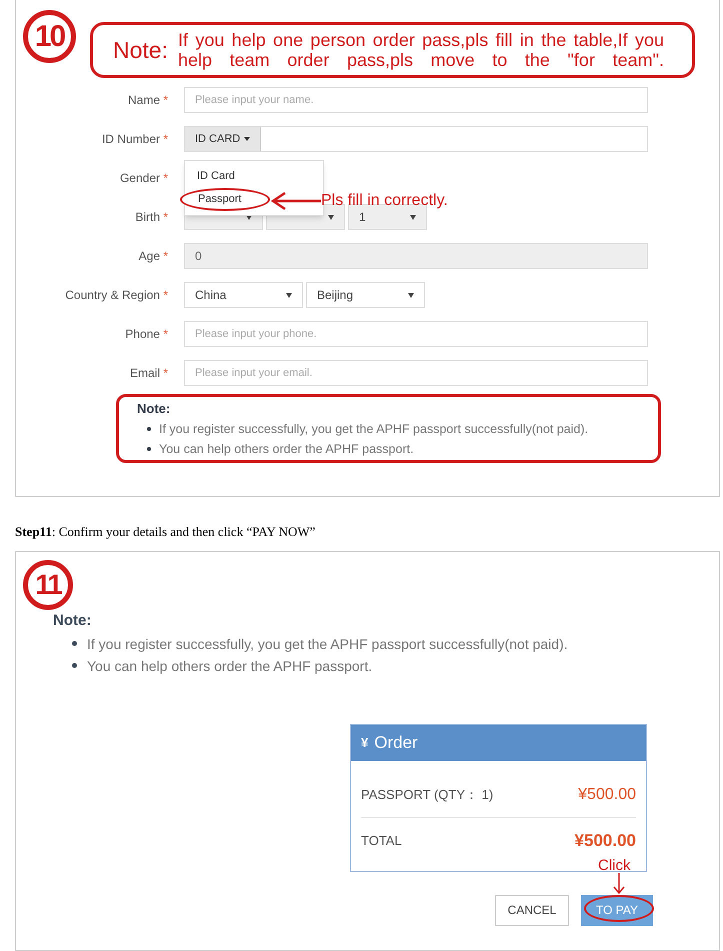 The width and height of the screenshot is (723, 951). What do you see at coordinates (364, 742) in the screenshot?
I see `currency-icon: ¥` at bounding box center [364, 742].